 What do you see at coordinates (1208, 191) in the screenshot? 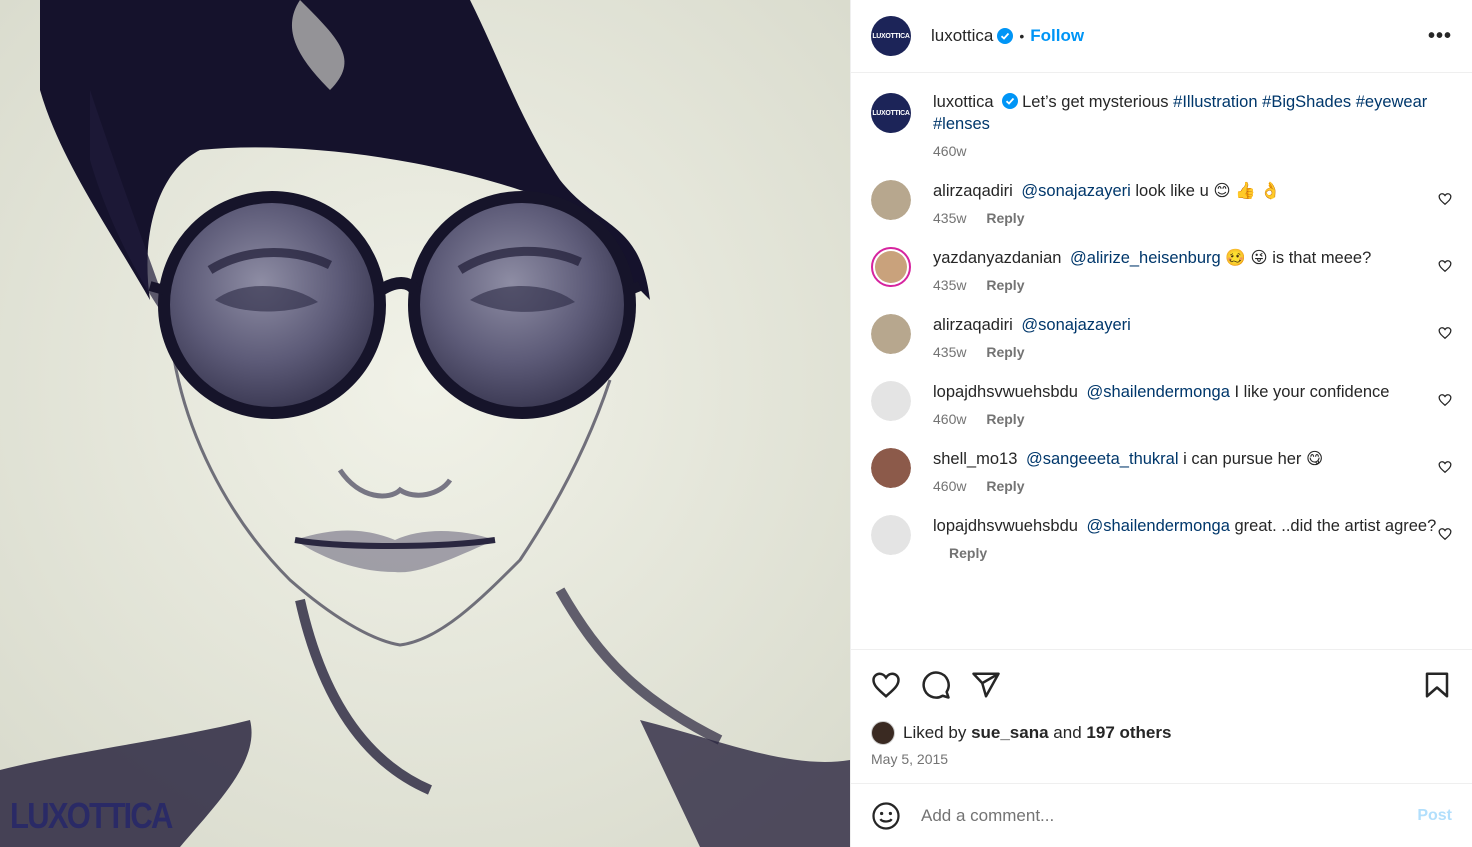
I see `comment-text: look like u 😊 👍 👌` at bounding box center [1208, 191].